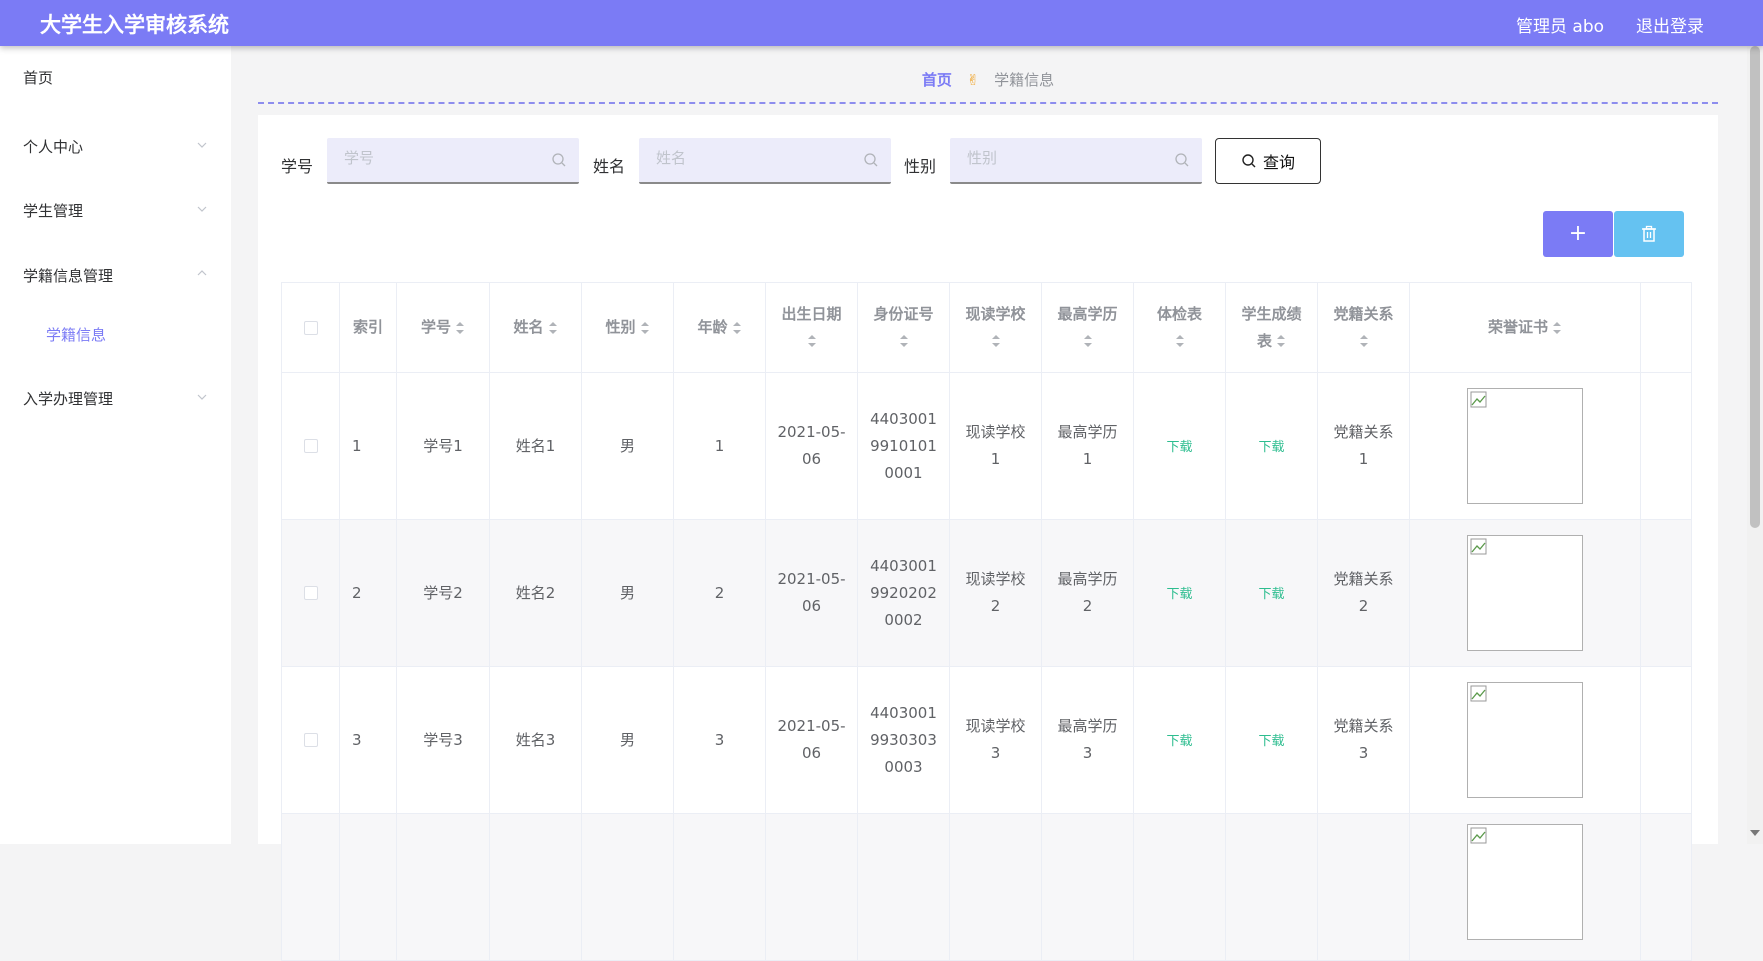 This screenshot has height=961, width=1763. What do you see at coordinates (1666, 327) in the screenshot?
I see `col-actions` at bounding box center [1666, 327].